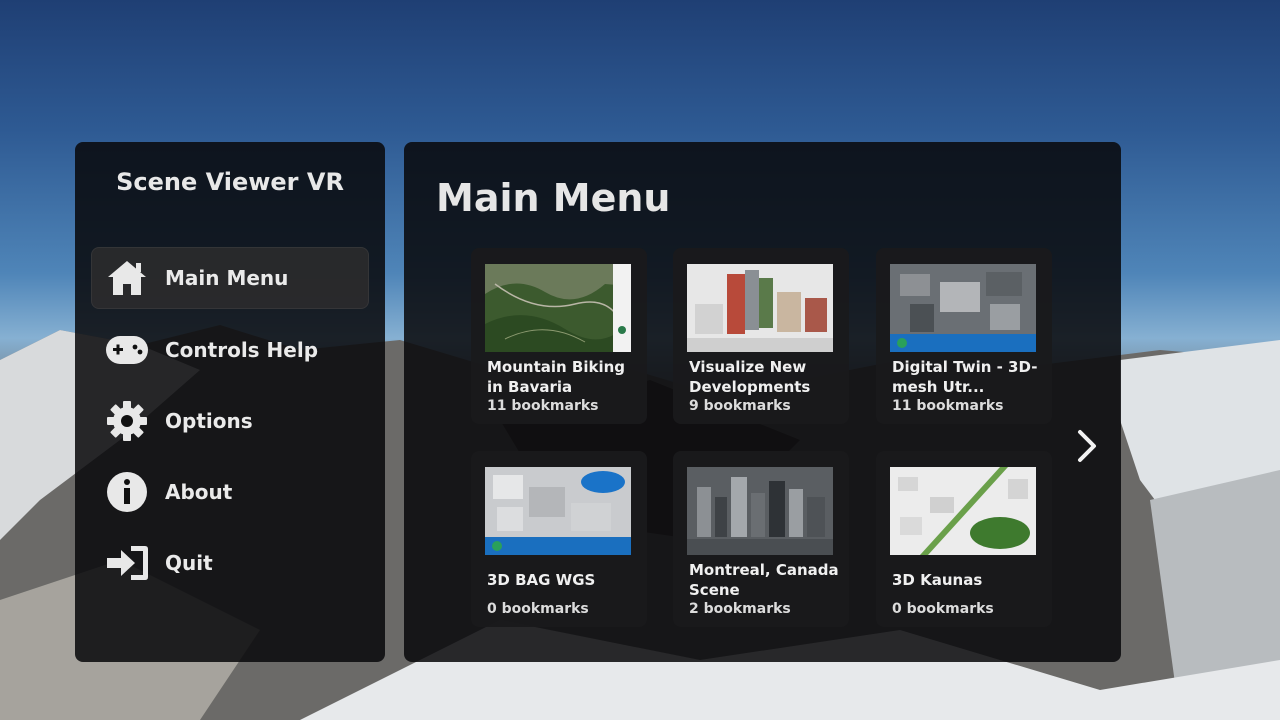 Image resolution: width=1280 pixels, height=720 pixels. Describe the element at coordinates (230, 182) in the screenshot. I see `app-title: Scene Viewer VR` at that location.